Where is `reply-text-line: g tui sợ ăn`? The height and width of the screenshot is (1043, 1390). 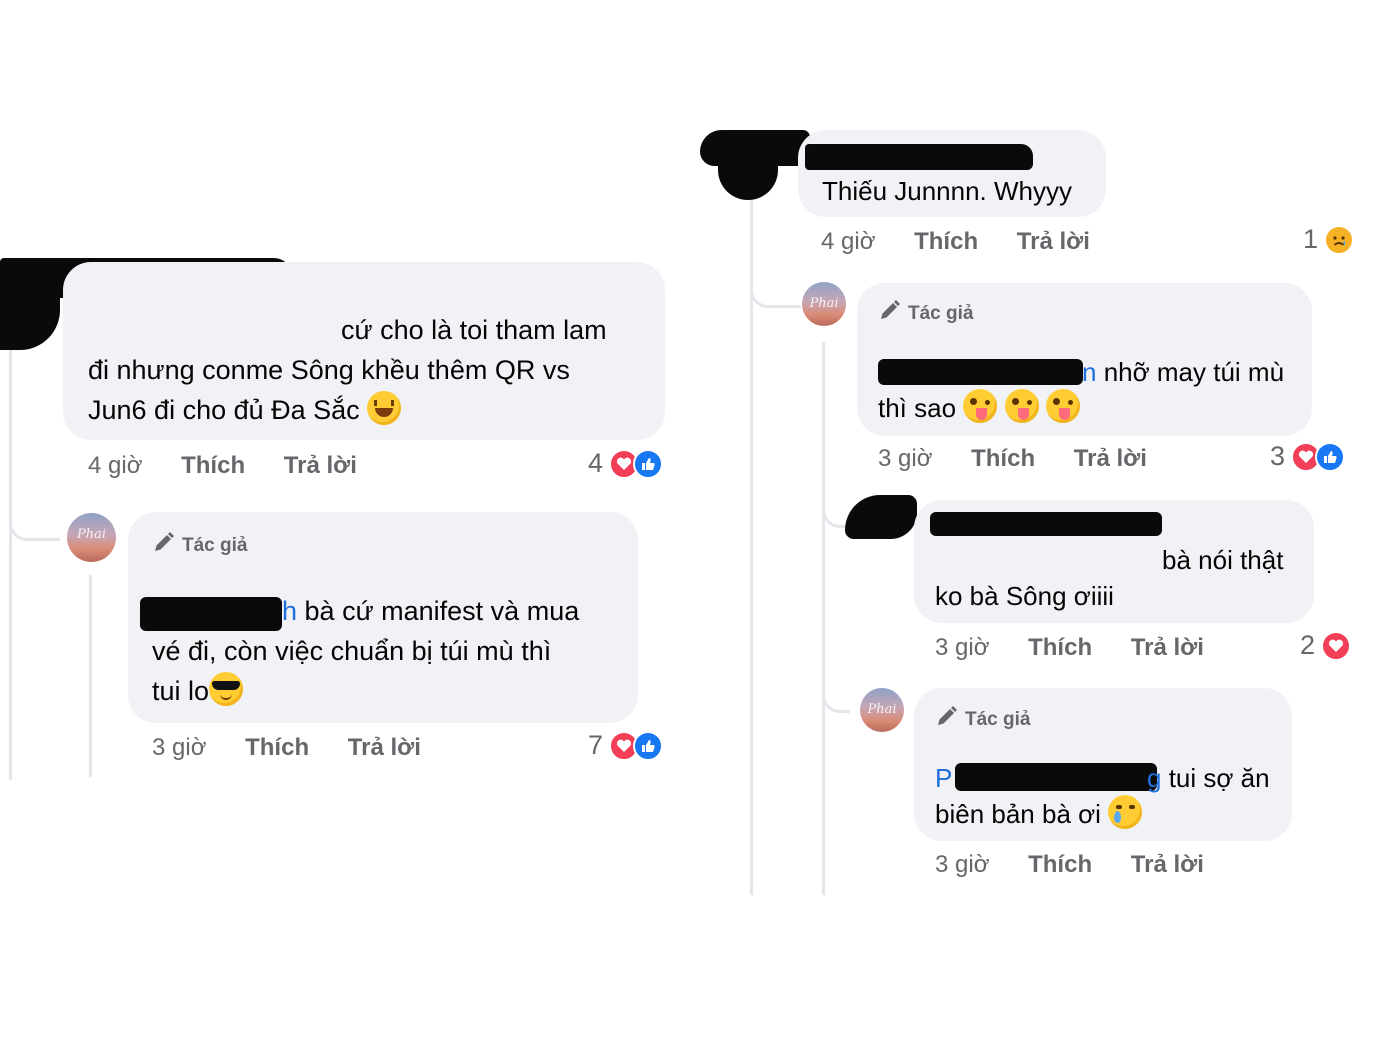
reply-text-line: g tui sợ ăn is located at coordinates (1208, 778).